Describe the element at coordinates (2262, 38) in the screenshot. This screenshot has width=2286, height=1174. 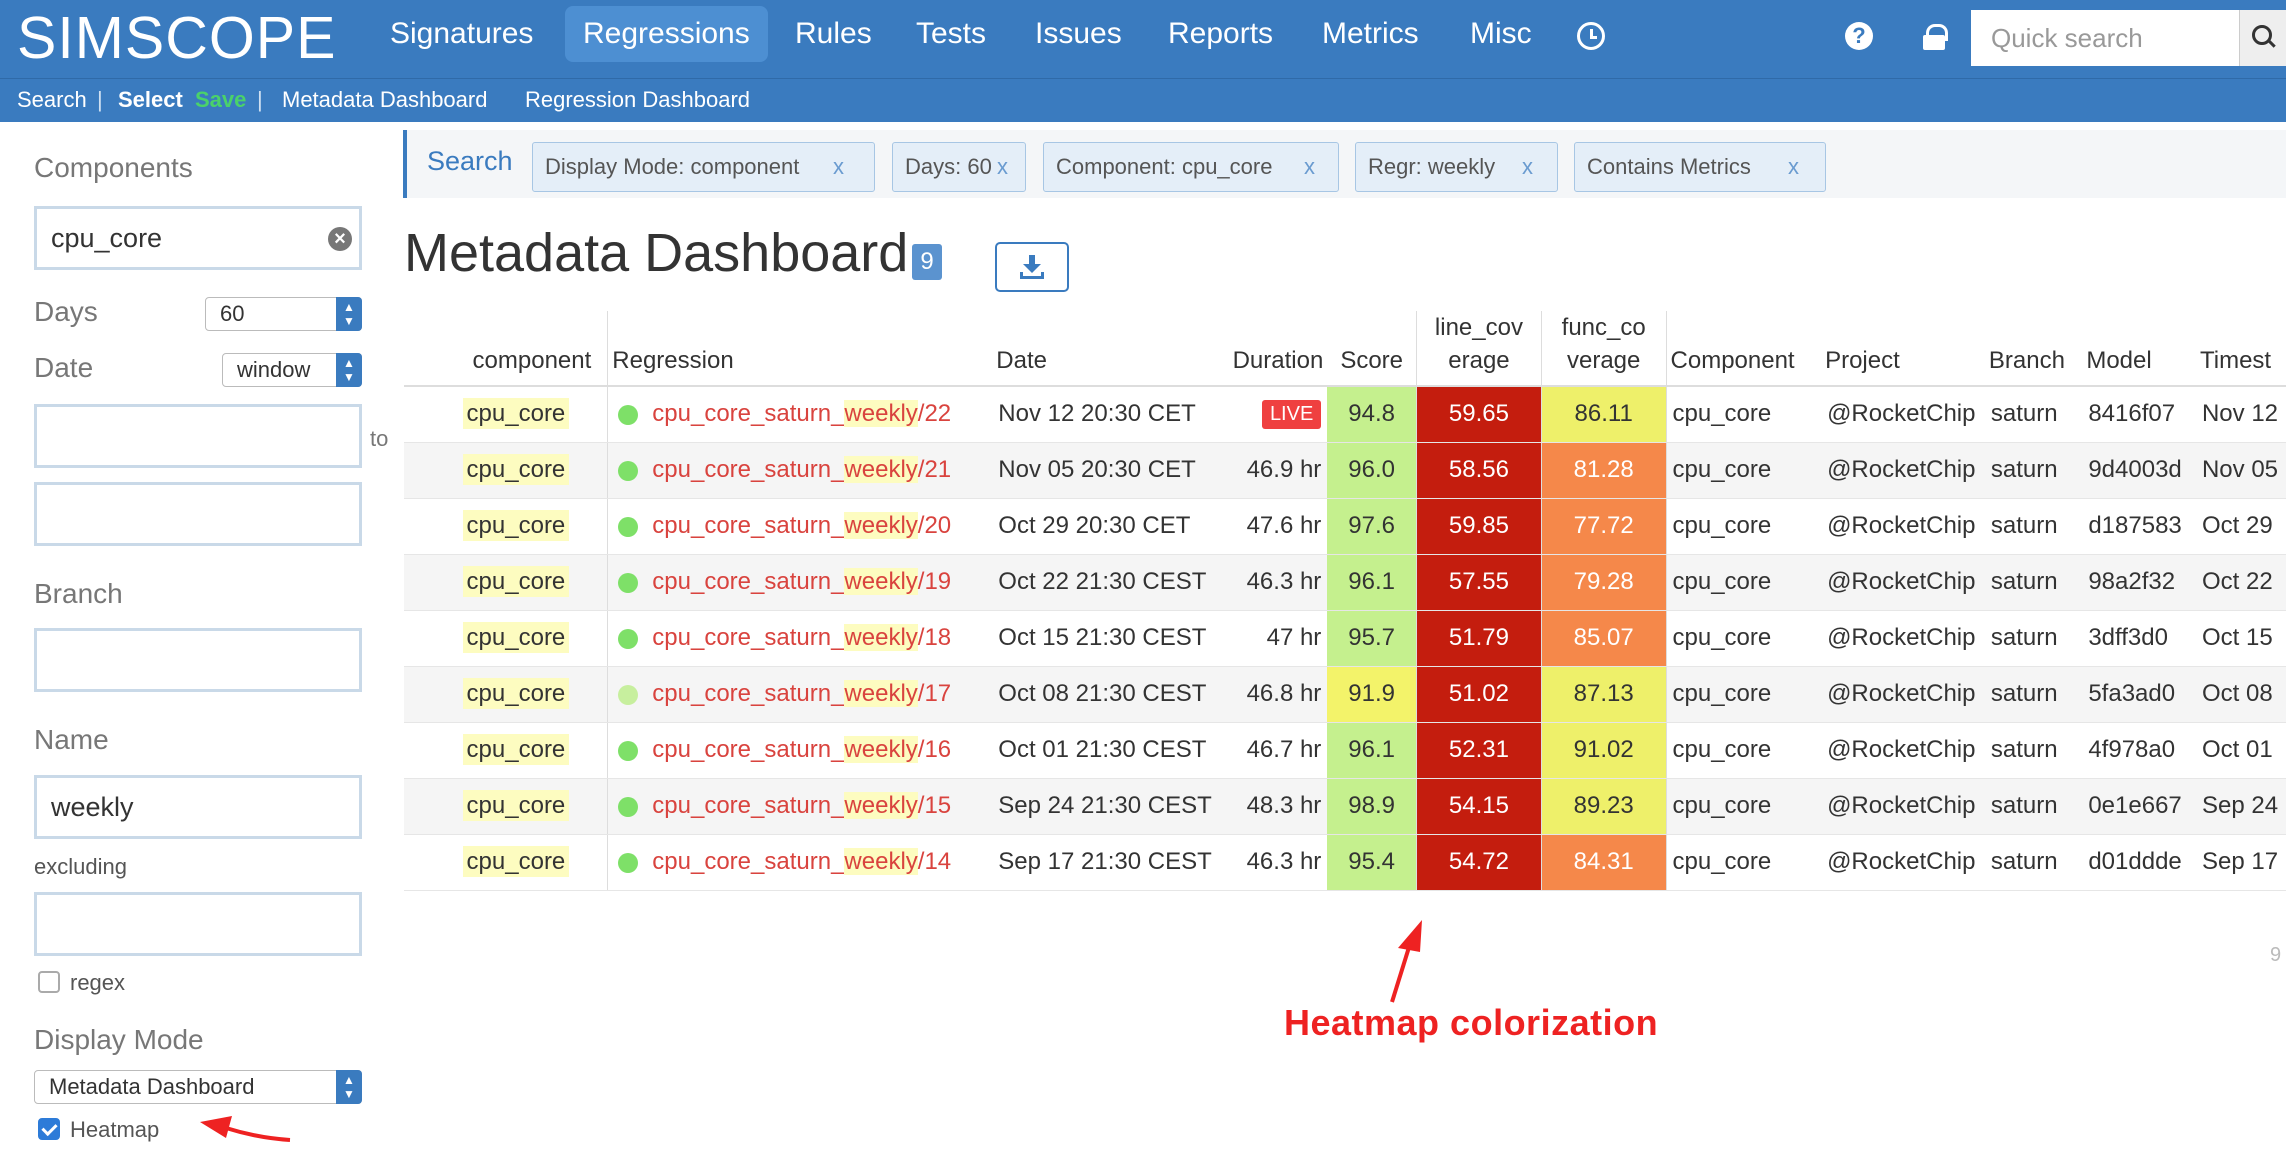
I see `search-icon` at that location.